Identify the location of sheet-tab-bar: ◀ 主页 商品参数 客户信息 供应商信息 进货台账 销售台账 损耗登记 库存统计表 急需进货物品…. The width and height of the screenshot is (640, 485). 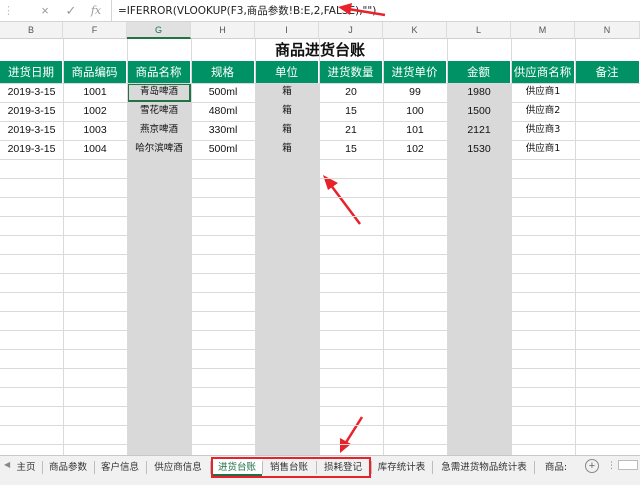
(320, 470).